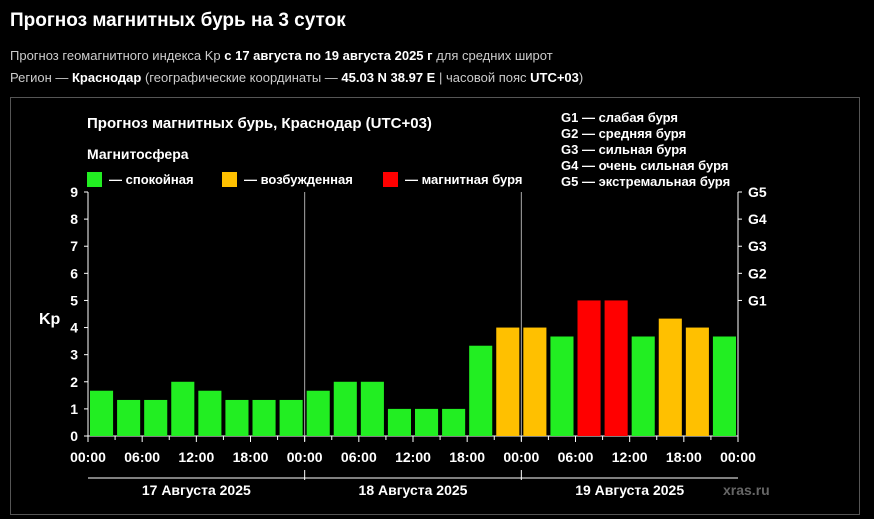 The width and height of the screenshot is (874, 519). Describe the element at coordinates (738, 457) in the screenshot. I see `x-tick-label-13: 00:00` at that location.